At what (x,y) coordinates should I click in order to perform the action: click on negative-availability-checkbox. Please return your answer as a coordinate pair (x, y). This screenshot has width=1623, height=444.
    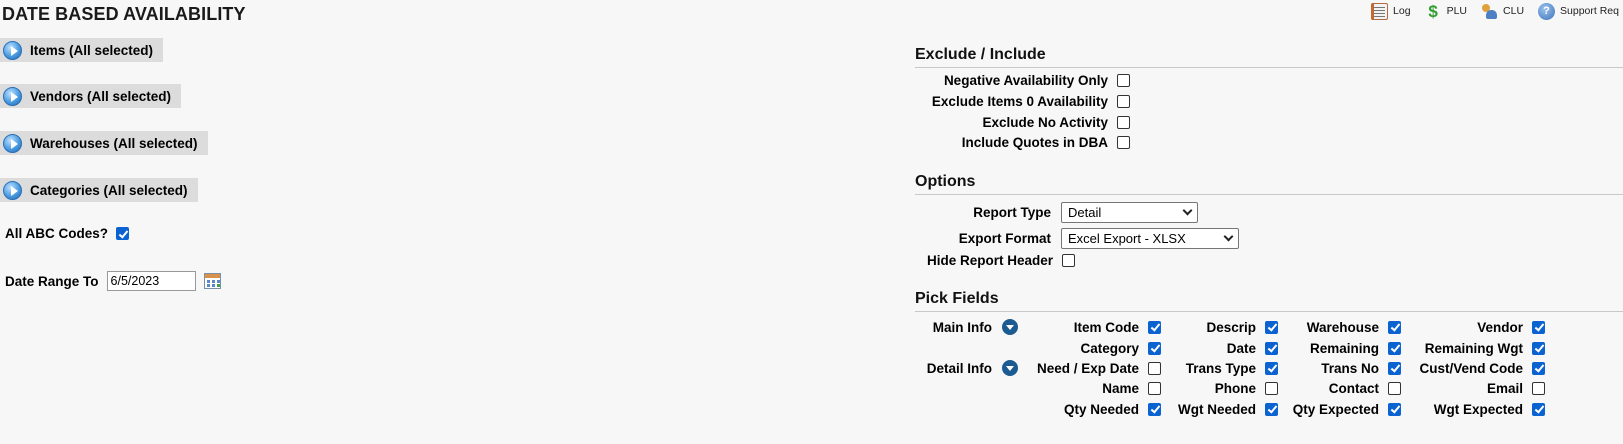
    Looking at the image, I should click on (1123, 80).